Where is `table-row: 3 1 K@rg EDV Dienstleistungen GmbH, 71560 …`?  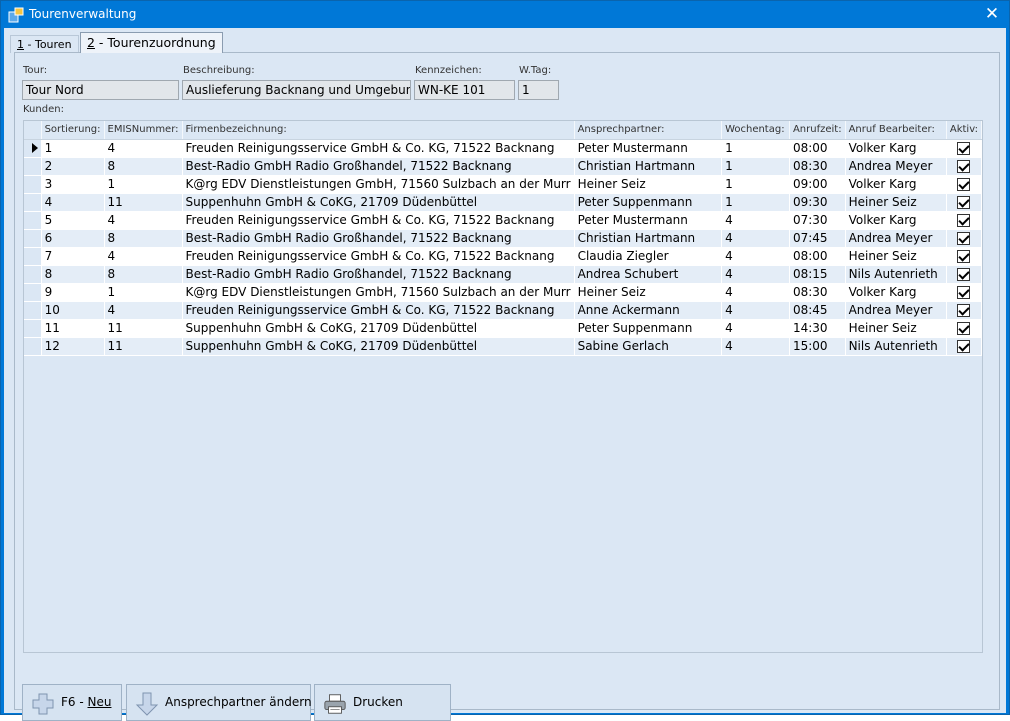
table-row: 3 1 K@rg EDV Dienstleistungen GmbH, 71560 … is located at coordinates (503, 184).